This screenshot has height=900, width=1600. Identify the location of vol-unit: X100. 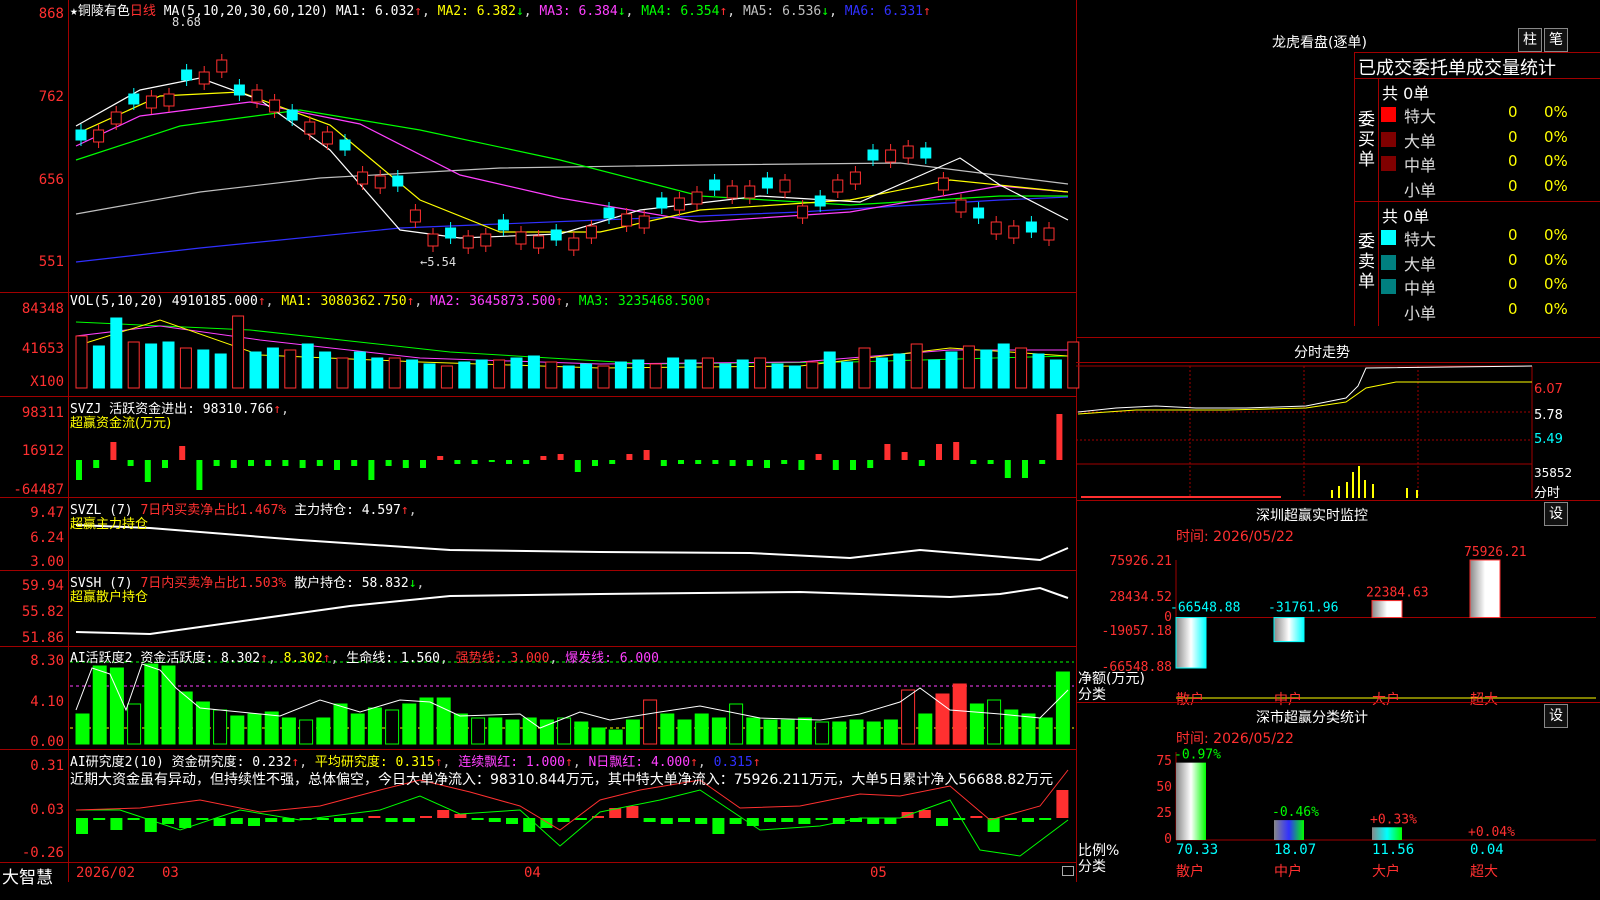
(47, 382).